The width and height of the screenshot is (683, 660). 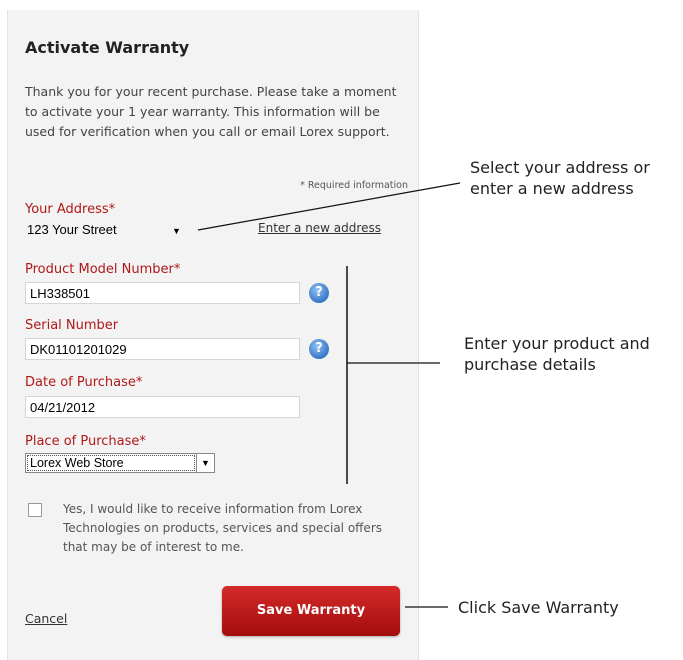 What do you see at coordinates (329, 206) in the screenshot?
I see `address-callout-line` at bounding box center [329, 206].